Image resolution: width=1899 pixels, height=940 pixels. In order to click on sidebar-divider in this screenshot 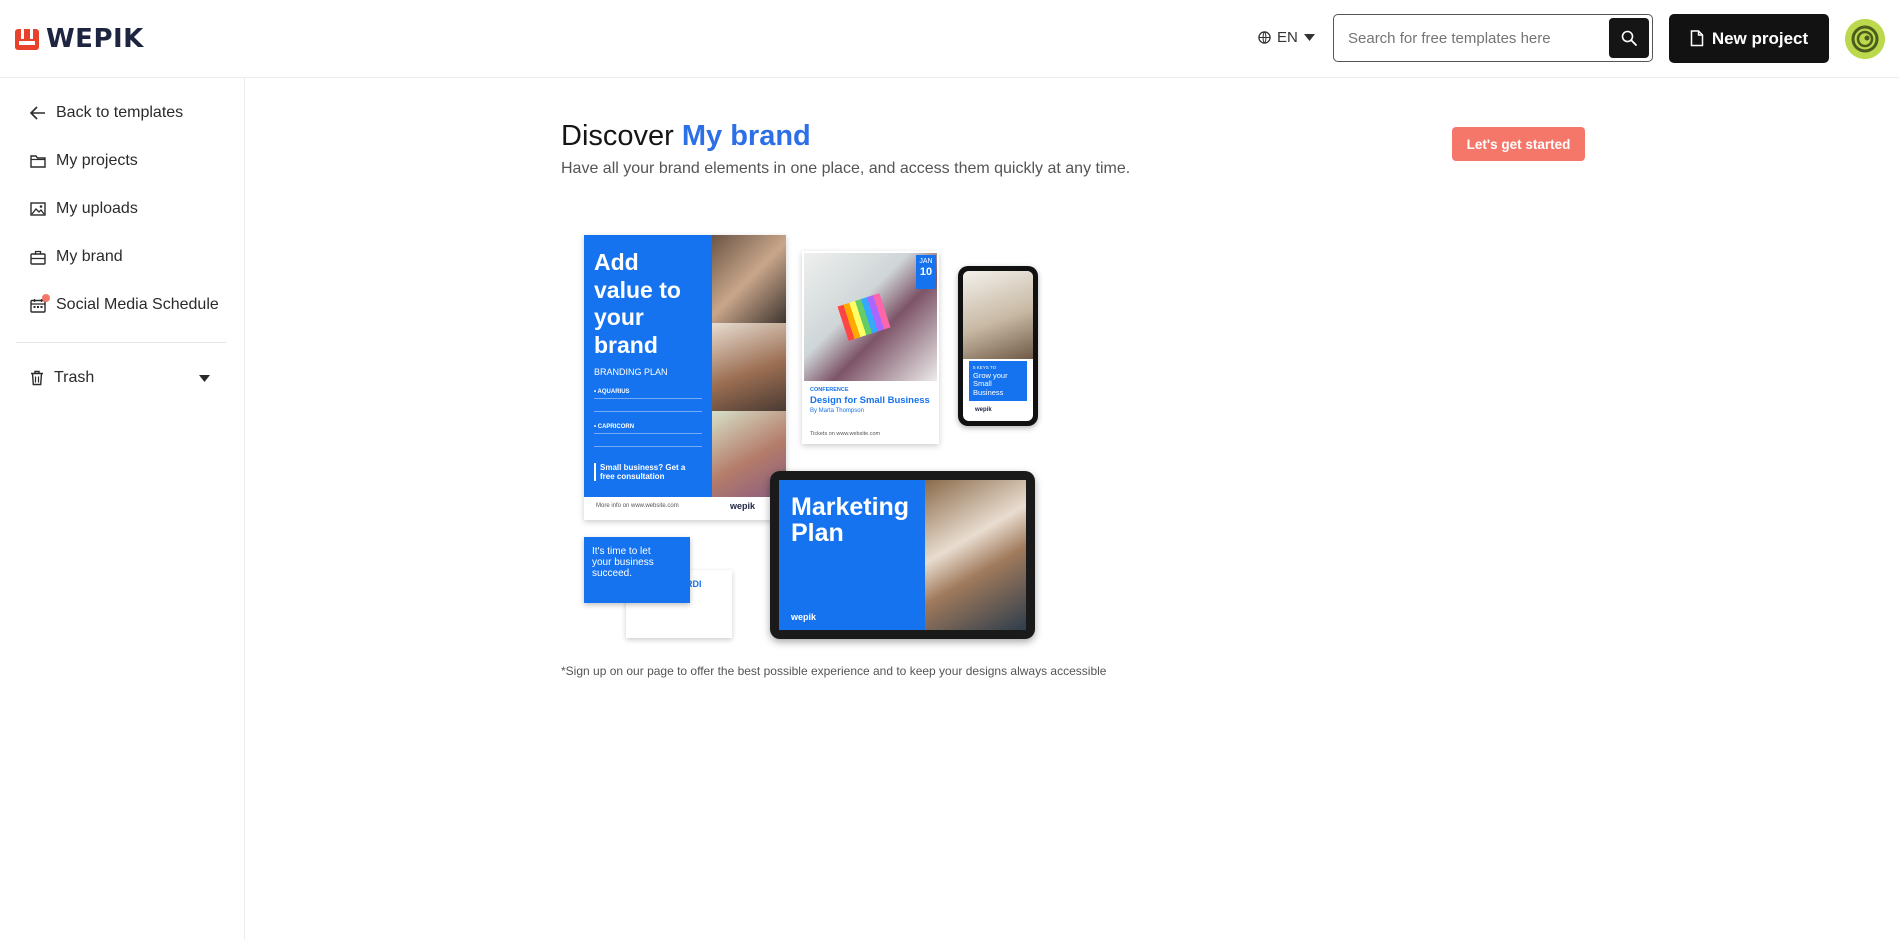, I will do `click(121, 342)`.